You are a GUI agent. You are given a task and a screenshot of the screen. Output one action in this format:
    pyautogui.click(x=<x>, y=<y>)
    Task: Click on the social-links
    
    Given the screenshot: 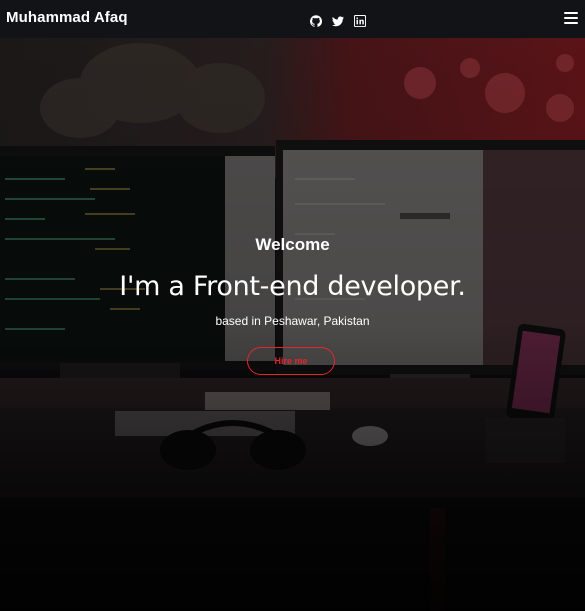 What is the action you would take?
    pyautogui.click(x=338, y=20)
    